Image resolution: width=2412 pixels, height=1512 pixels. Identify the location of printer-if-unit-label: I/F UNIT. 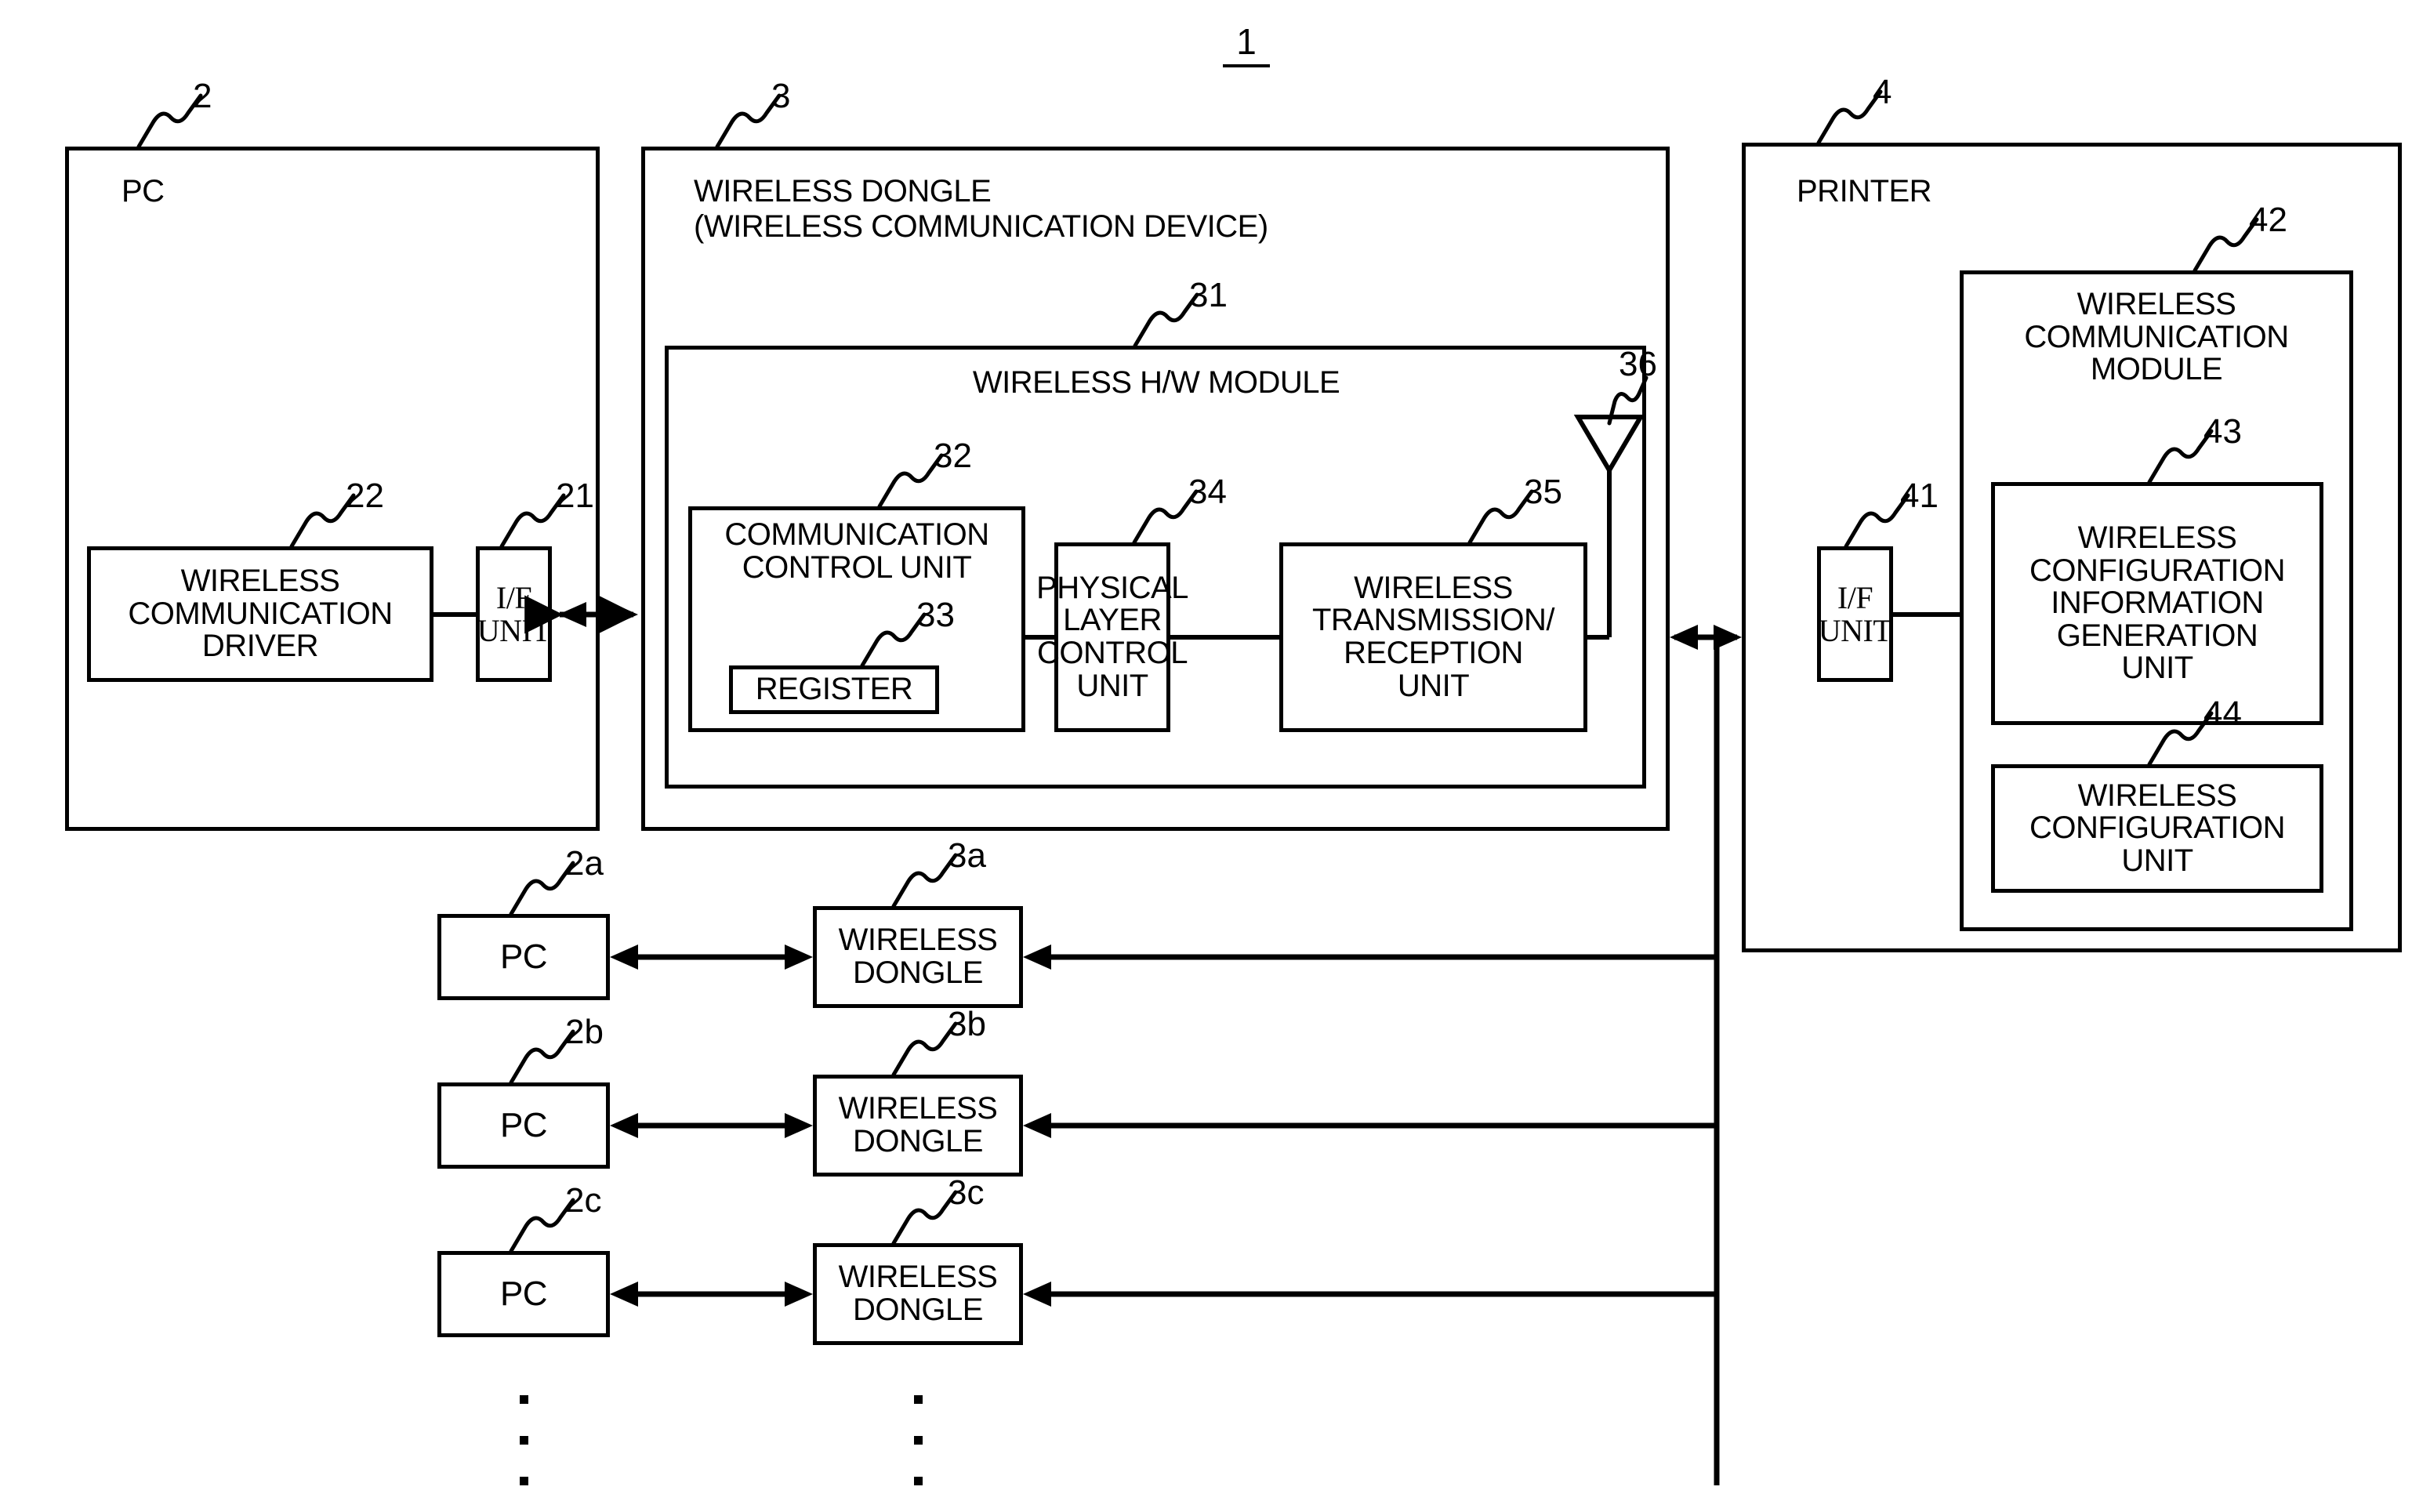
(1855, 613).